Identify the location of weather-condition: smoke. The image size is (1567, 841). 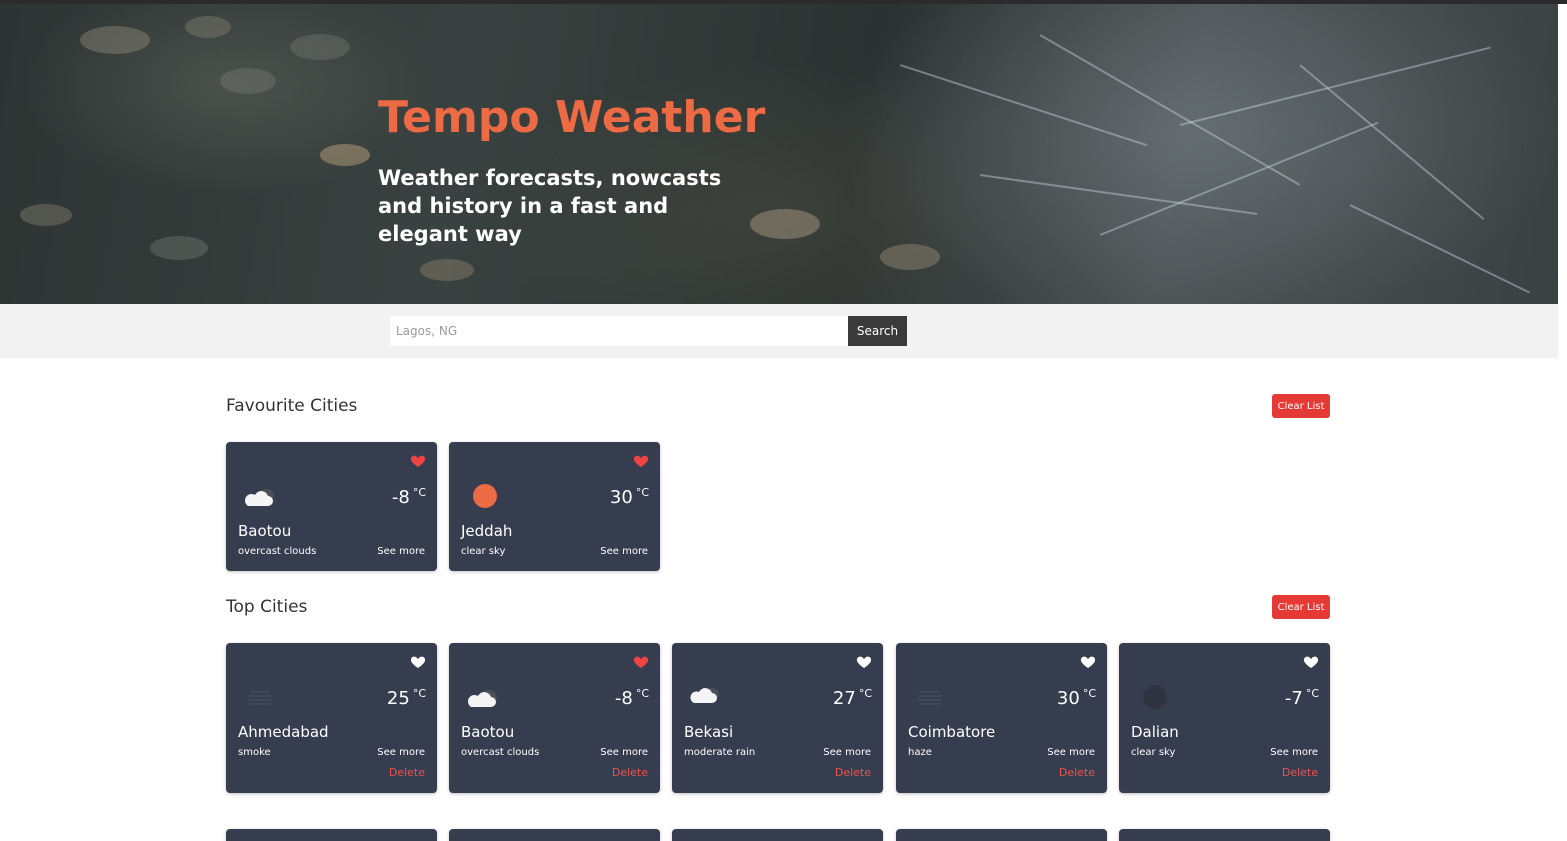
(254, 752).